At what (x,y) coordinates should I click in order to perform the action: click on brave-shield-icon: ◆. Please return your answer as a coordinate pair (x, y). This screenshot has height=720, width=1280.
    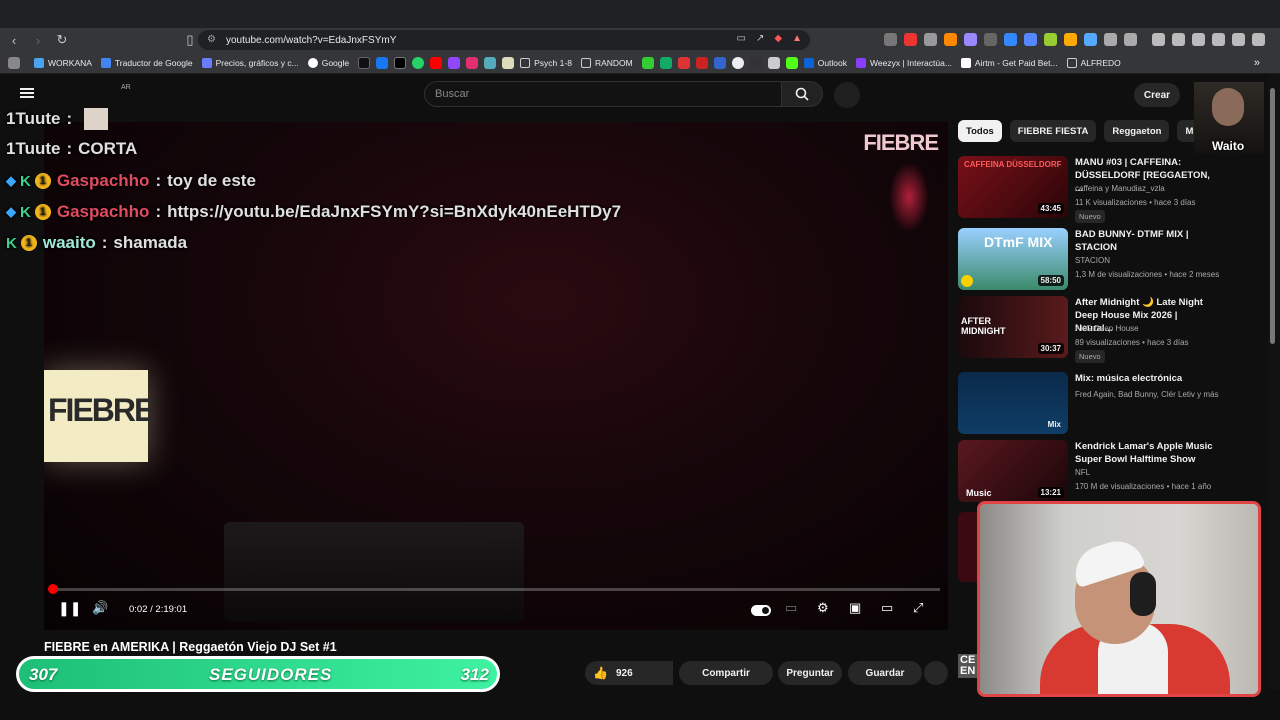
    Looking at the image, I should click on (778, 38).